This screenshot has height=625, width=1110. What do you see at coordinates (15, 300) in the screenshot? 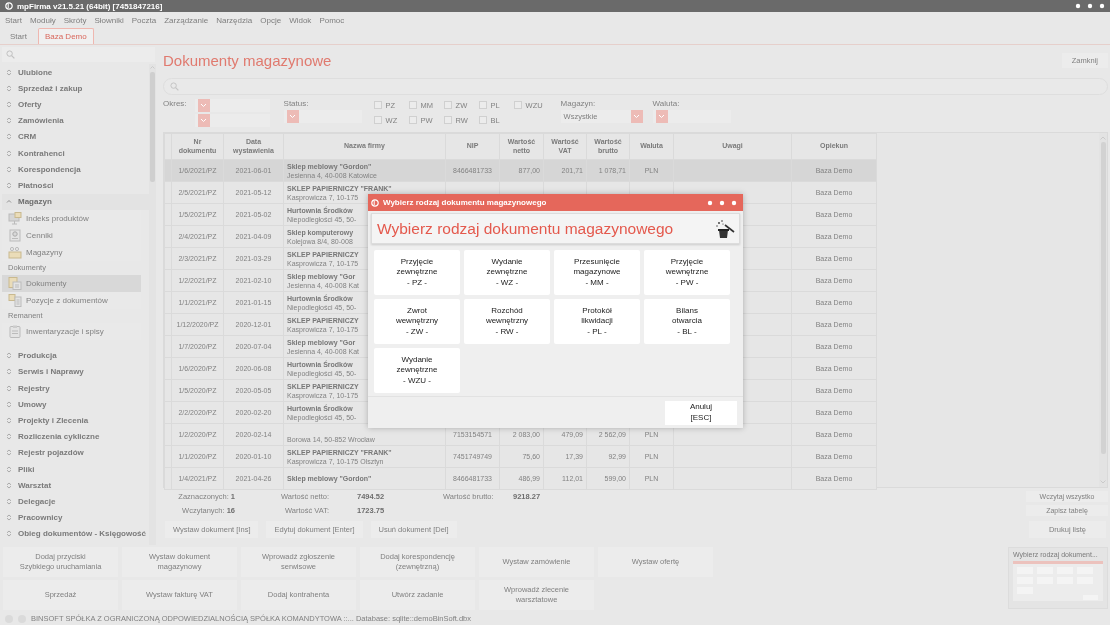
I see `document-list-icon` at bounding box center [15, 300].